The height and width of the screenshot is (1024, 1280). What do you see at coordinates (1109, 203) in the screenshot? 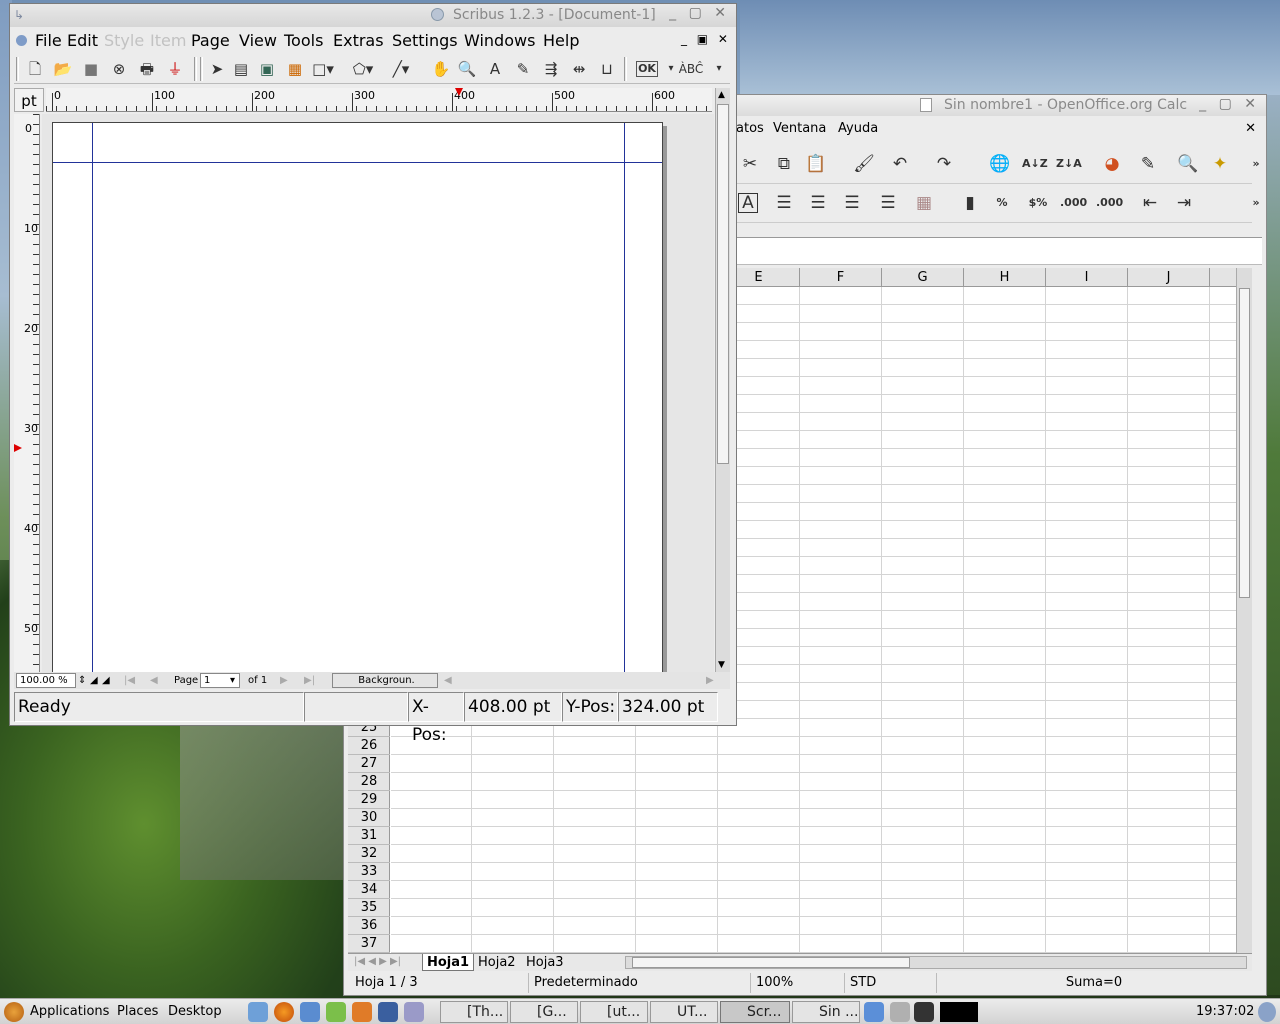
I see `remove-decimal-button: .000` at bounding box center [1109, 203].